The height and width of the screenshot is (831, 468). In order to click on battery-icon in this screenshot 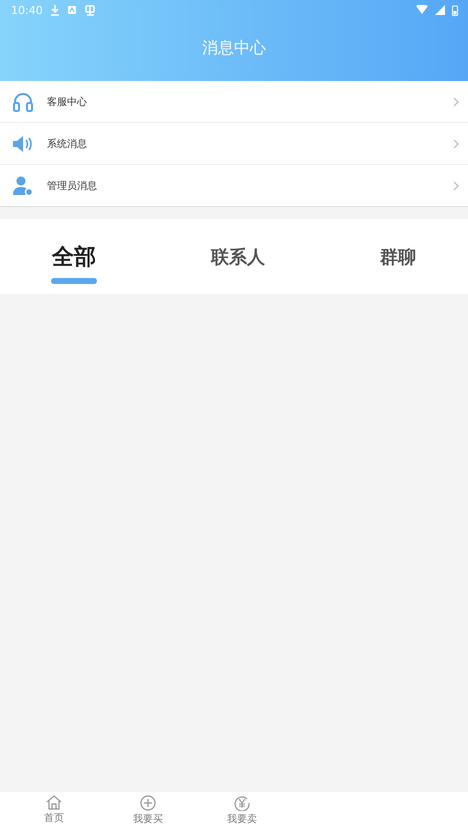, I will do `click(455, 10)`.